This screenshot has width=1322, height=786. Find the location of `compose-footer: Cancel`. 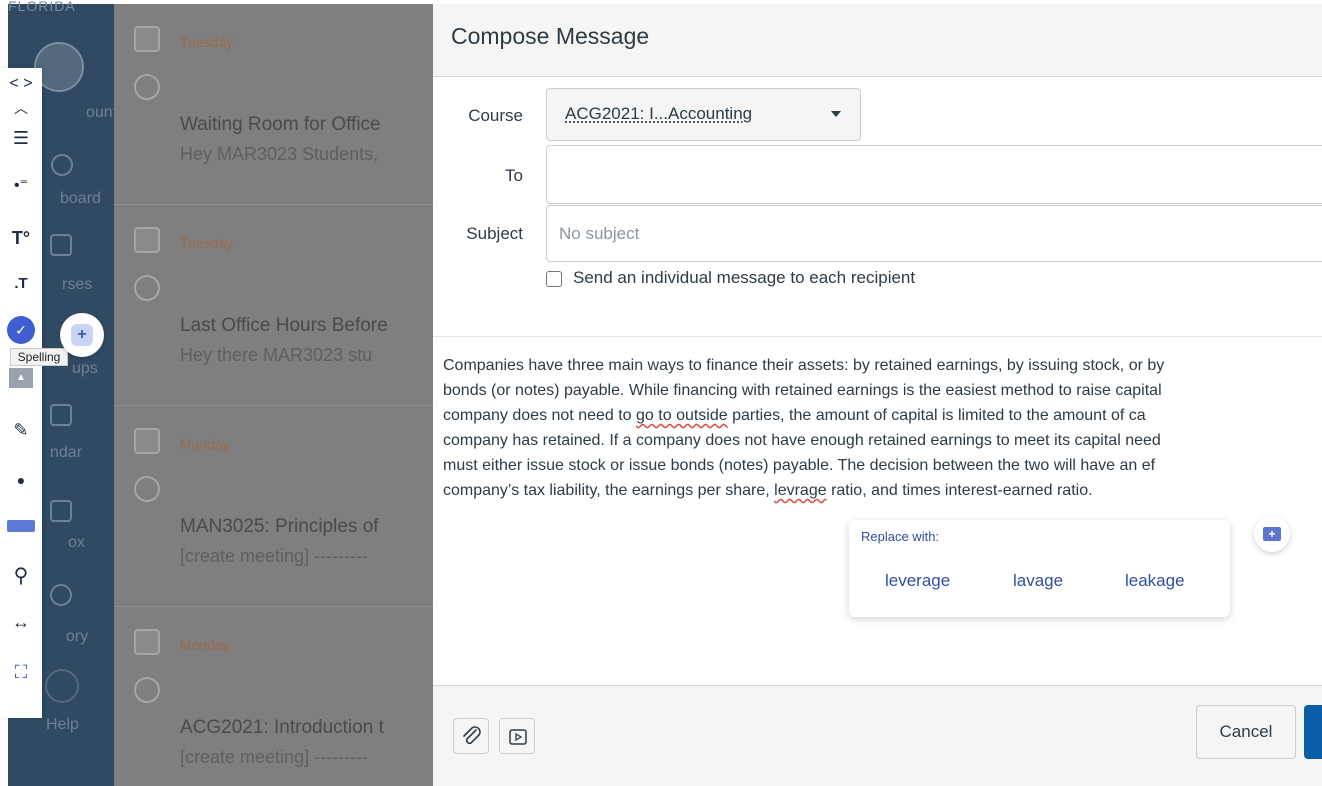

compose-footer: Cancel is located at coordinates (877, 735).